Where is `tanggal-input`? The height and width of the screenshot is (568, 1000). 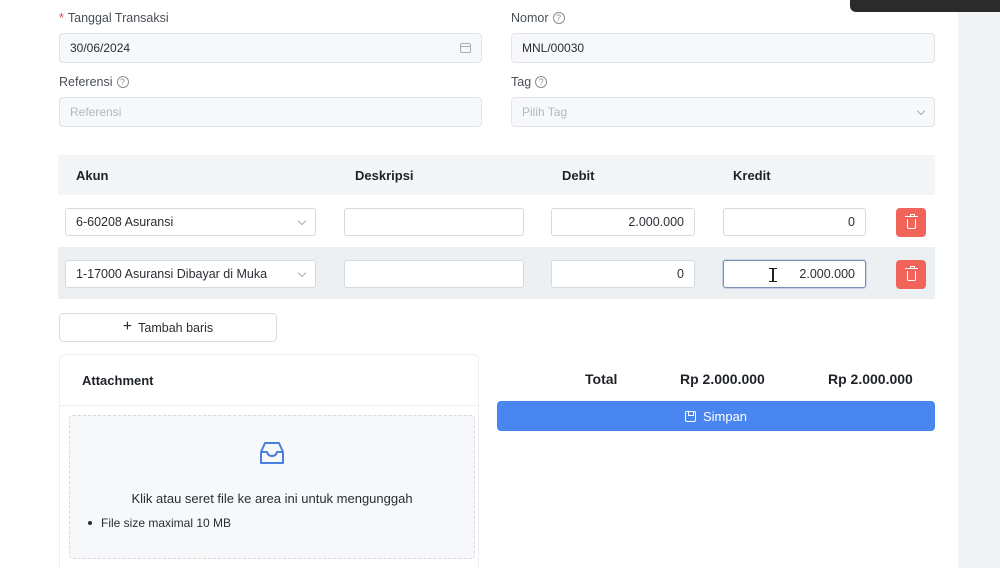
tanggal-input is located at coordinates (265, 48).